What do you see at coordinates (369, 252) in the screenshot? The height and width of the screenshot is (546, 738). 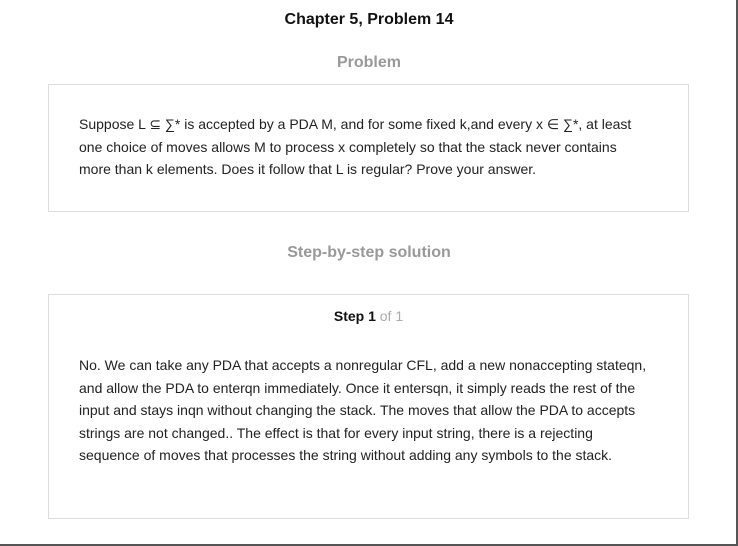 I see `solution-heading: Step-by-step solution` at bounding box center [369, 252].